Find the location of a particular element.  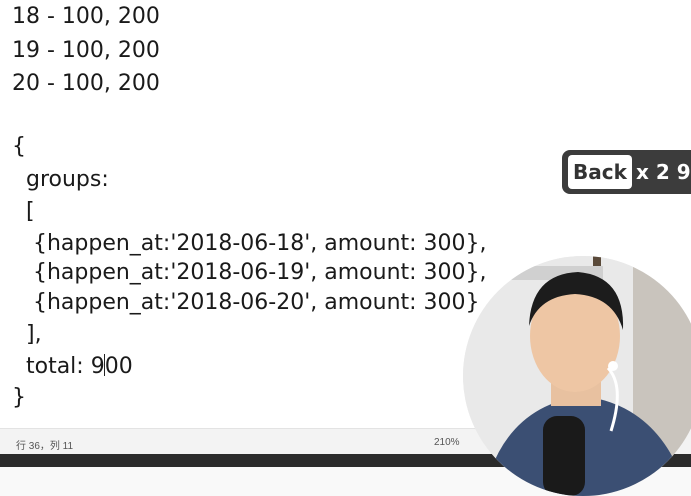

editor-line: 19 - 100, 200 is located at coordinates (86, 50).